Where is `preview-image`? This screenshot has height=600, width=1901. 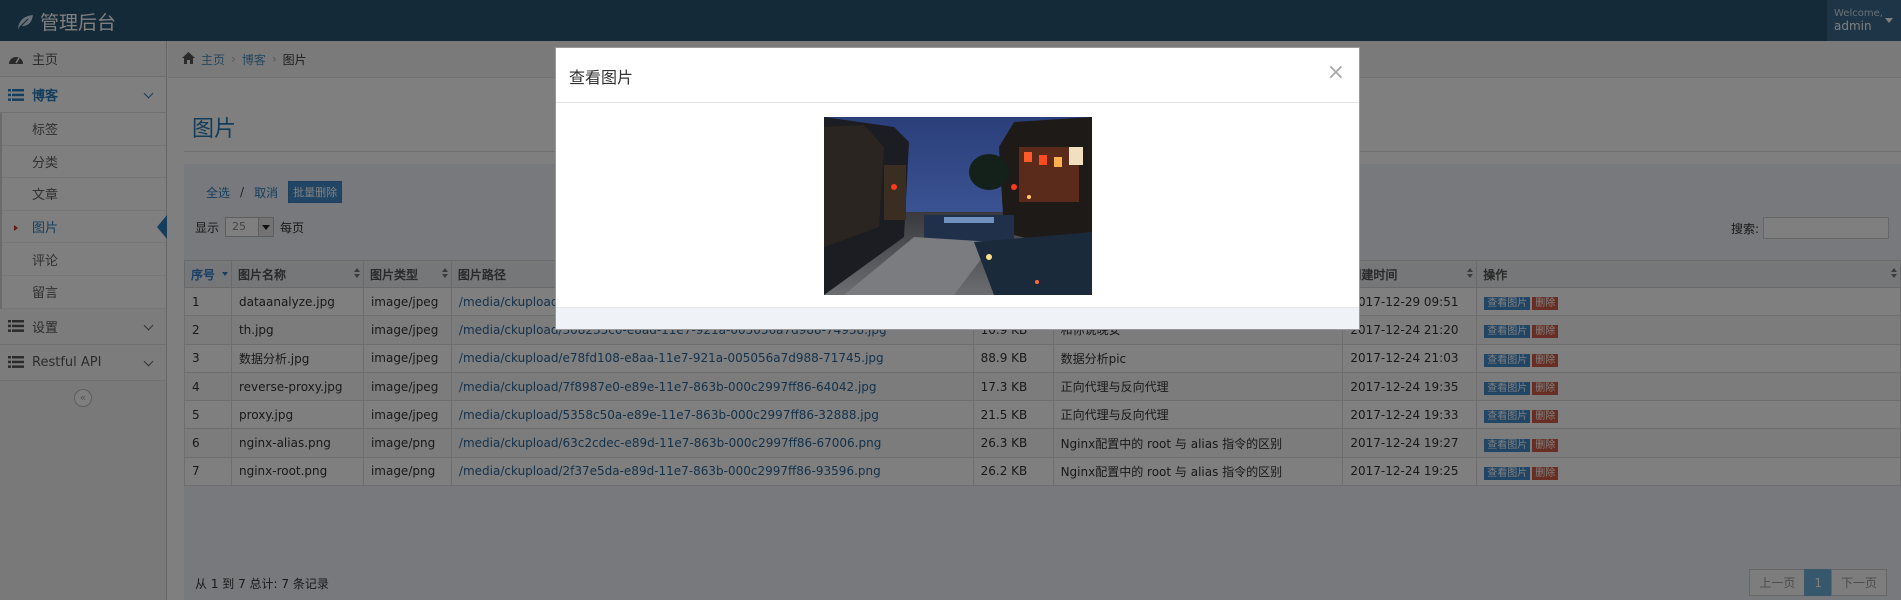 preview-image is located at coordinates (958, 206).